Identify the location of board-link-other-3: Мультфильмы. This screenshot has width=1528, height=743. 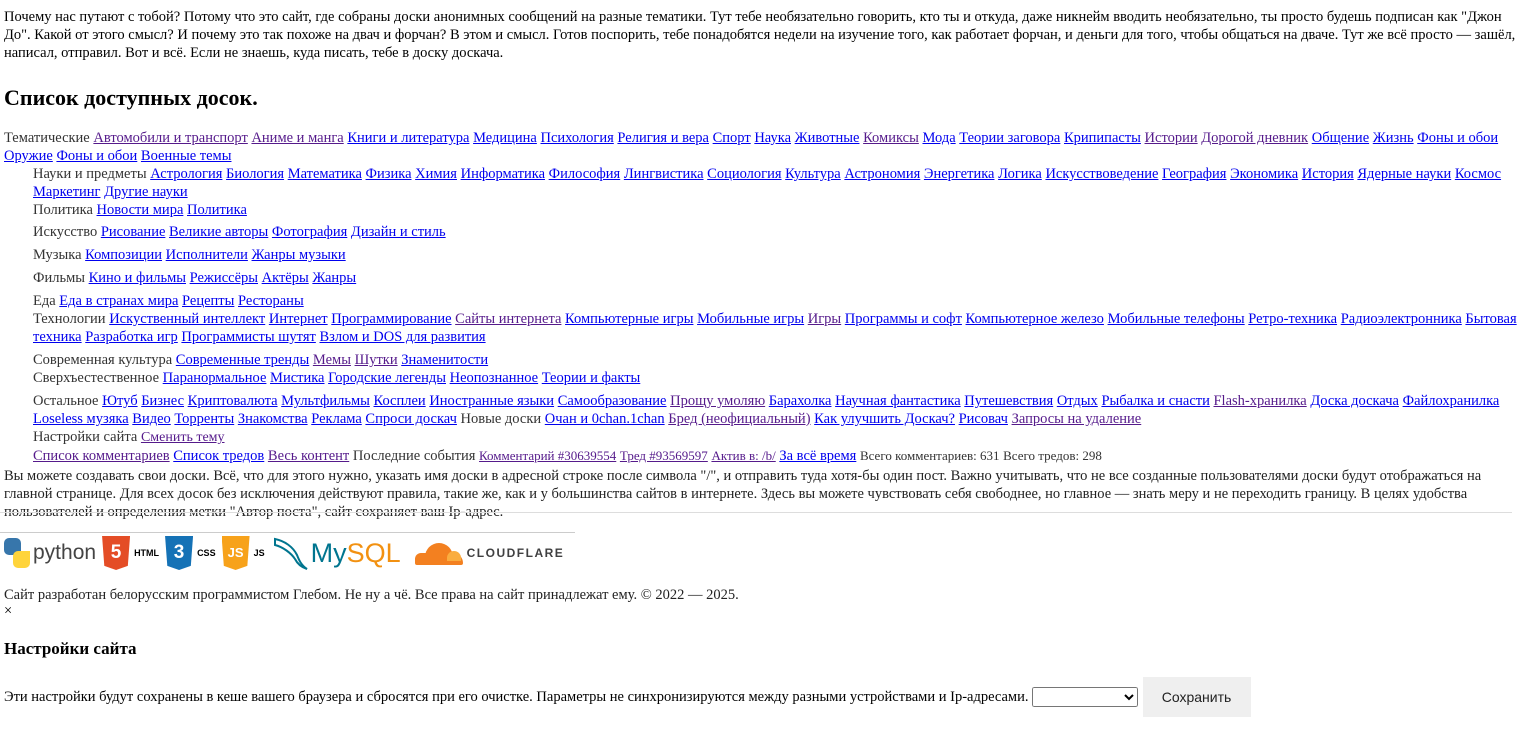
(325, 401).